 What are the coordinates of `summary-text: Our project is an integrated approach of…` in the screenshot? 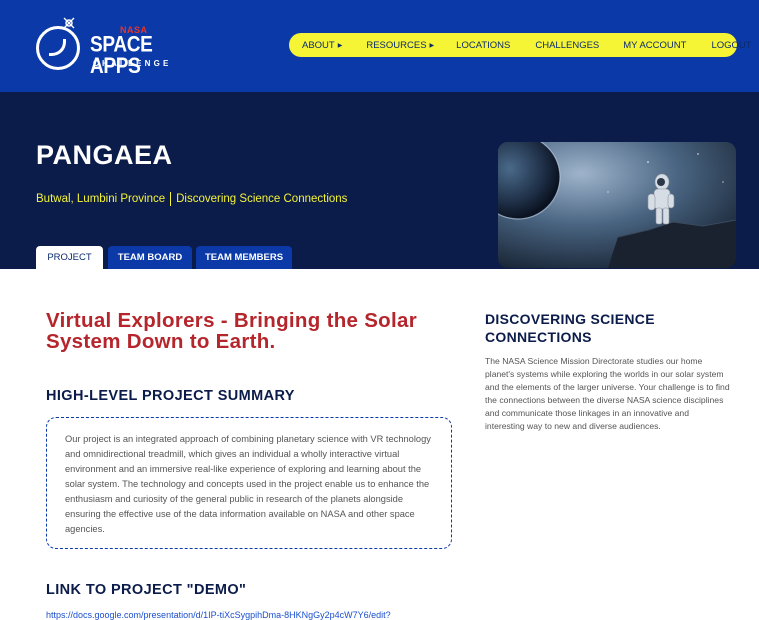 It's located at (248, 484).